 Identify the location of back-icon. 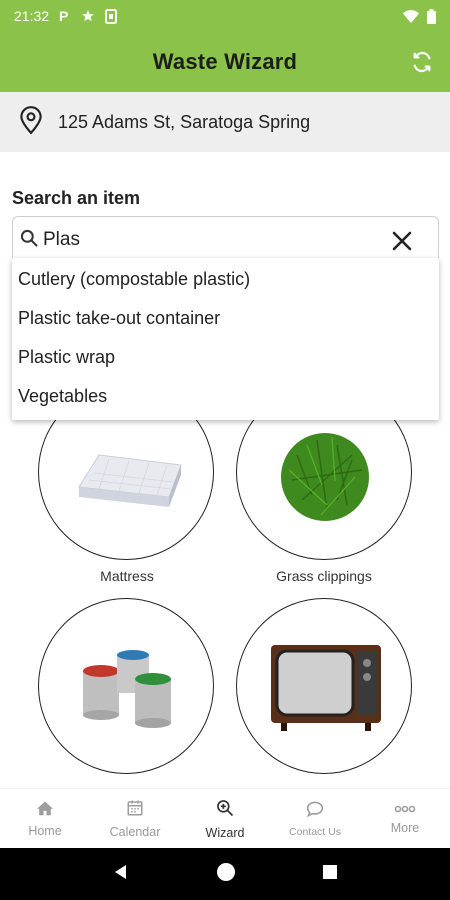
(121, 874).